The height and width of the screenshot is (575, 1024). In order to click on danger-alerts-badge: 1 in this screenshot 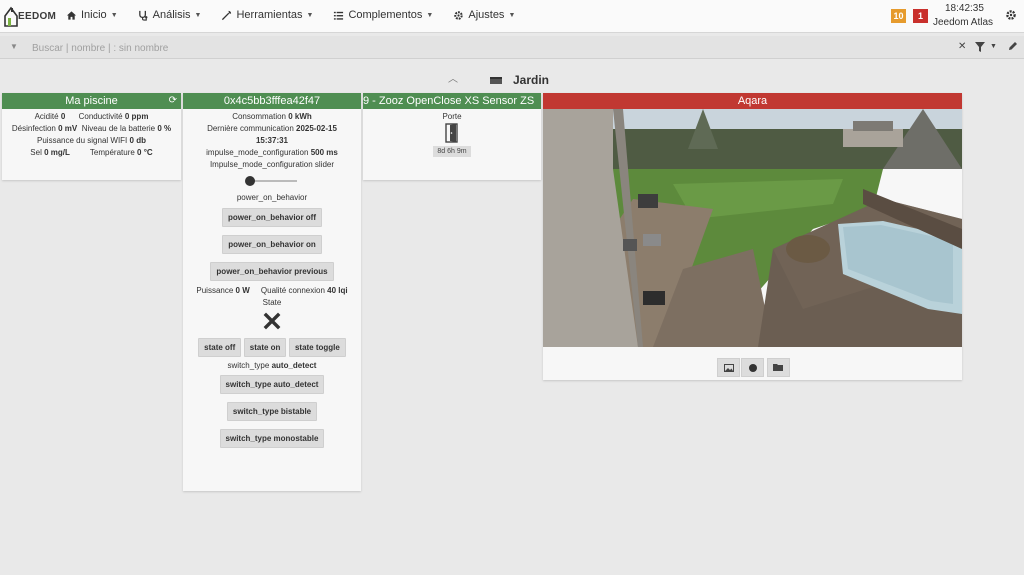, I will do `click(920, 16)`.